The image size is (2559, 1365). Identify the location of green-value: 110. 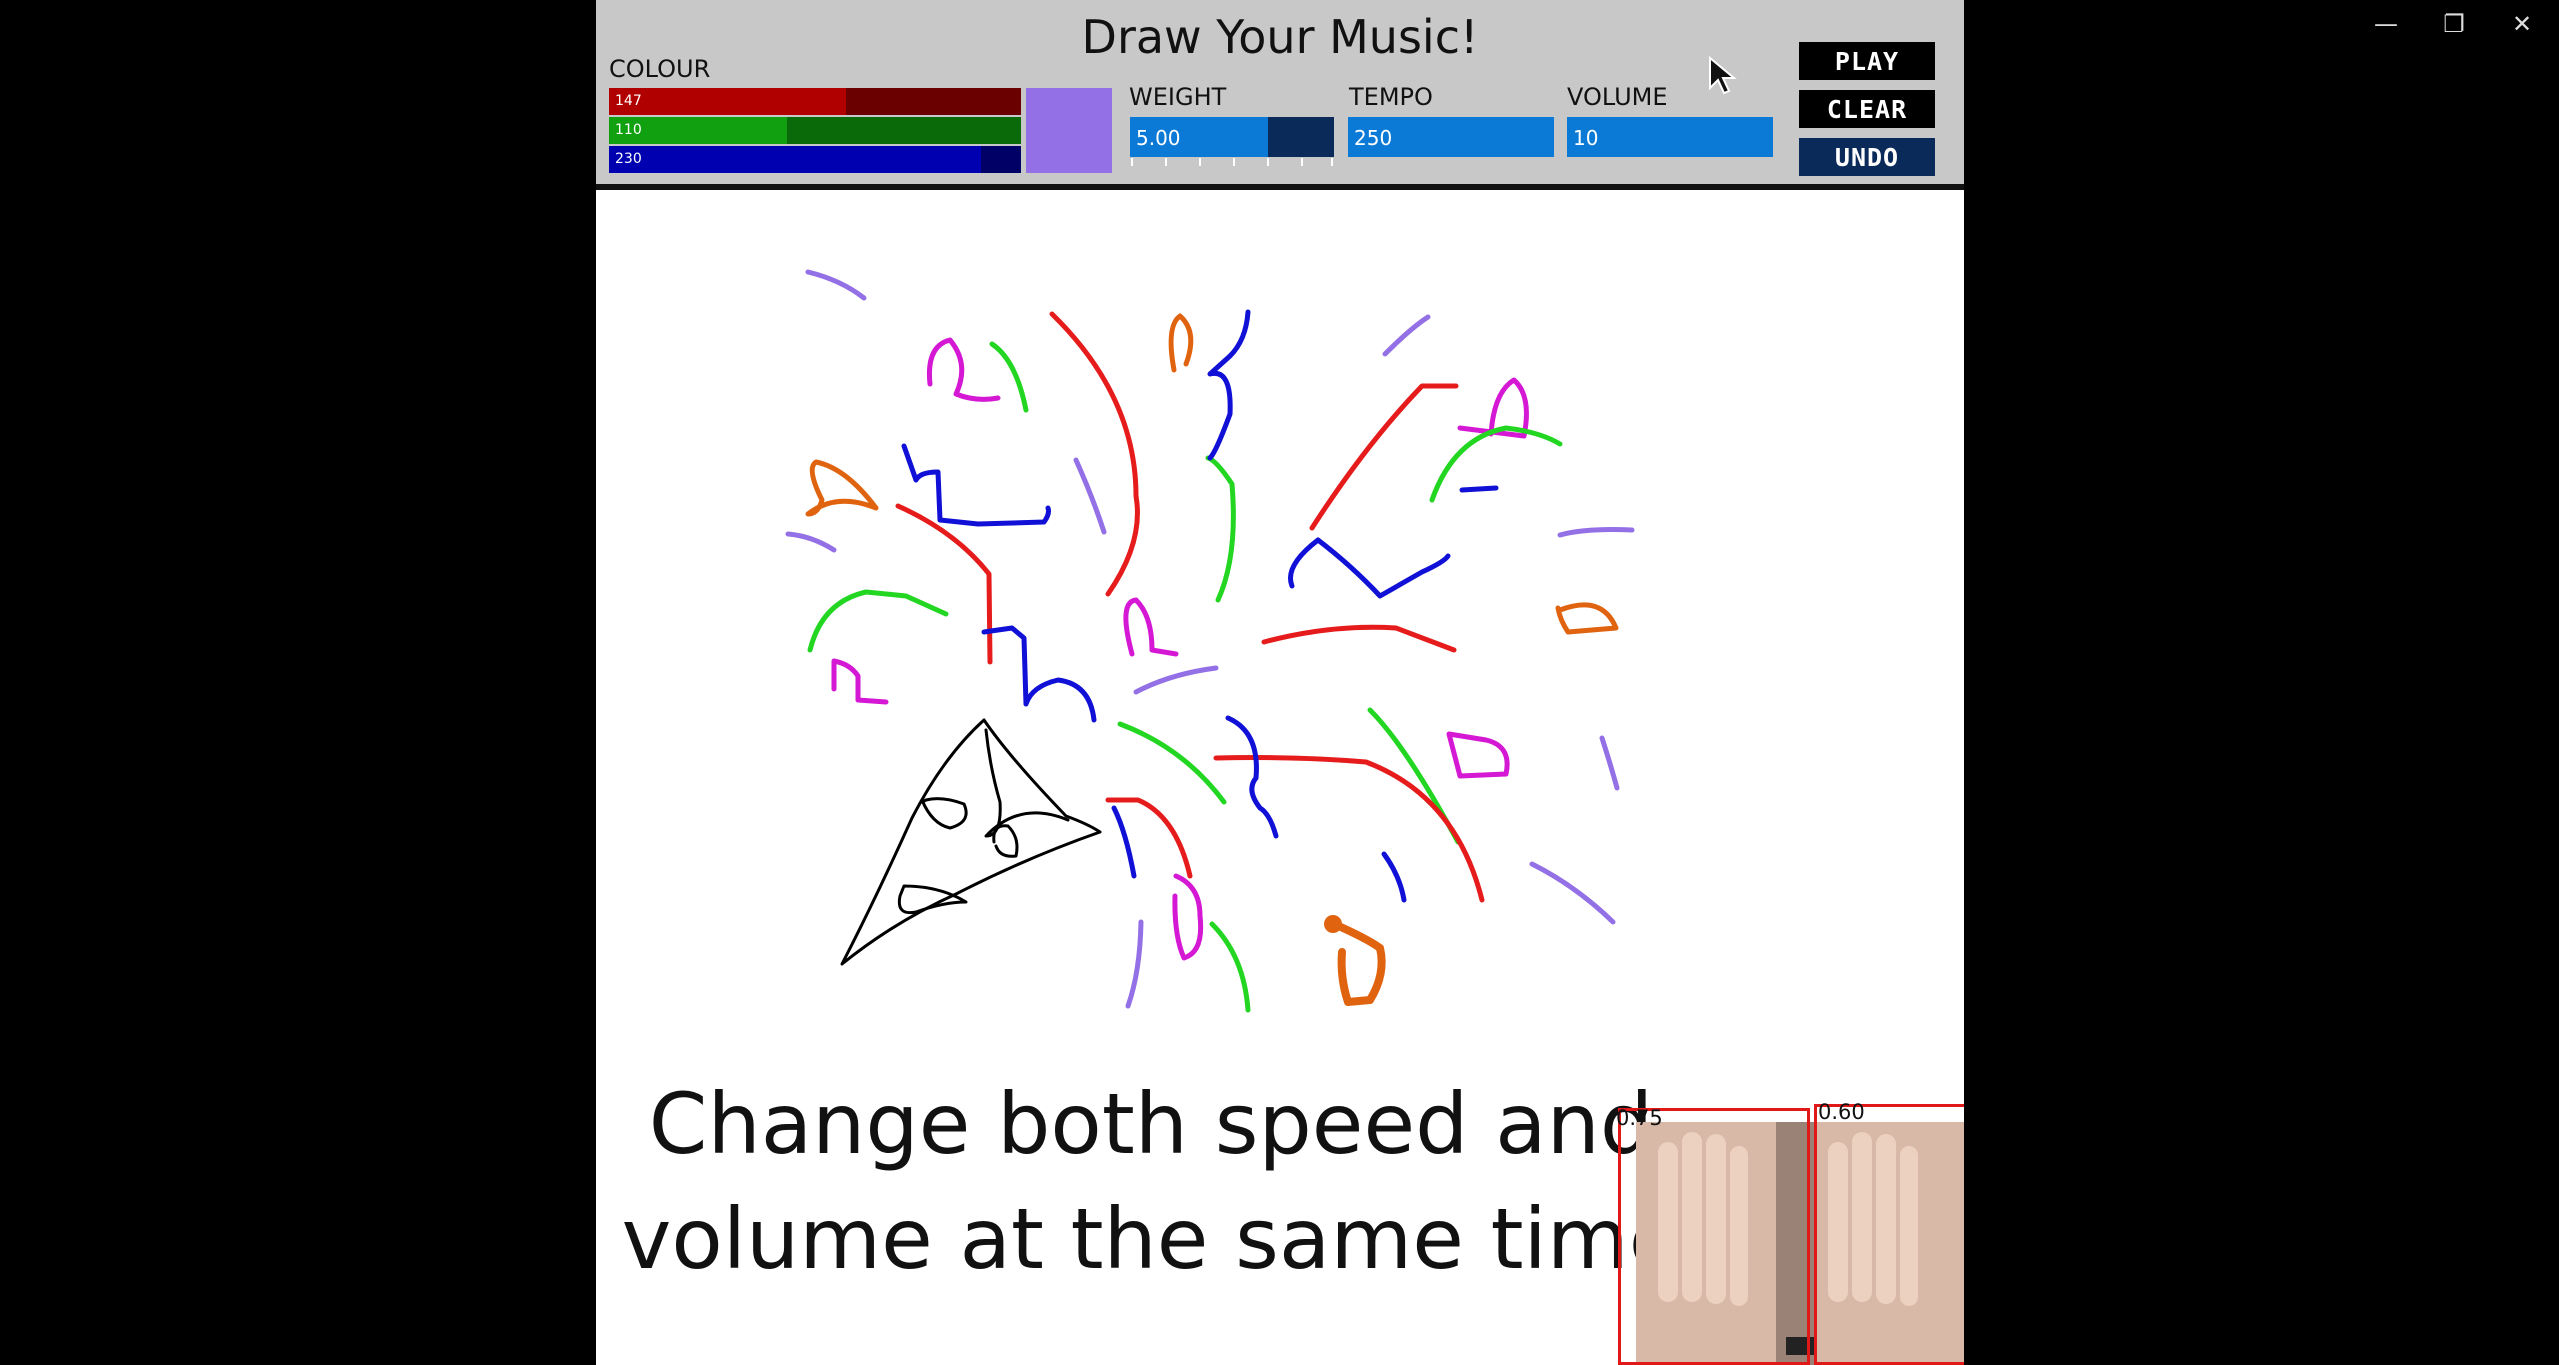
(628, 130).